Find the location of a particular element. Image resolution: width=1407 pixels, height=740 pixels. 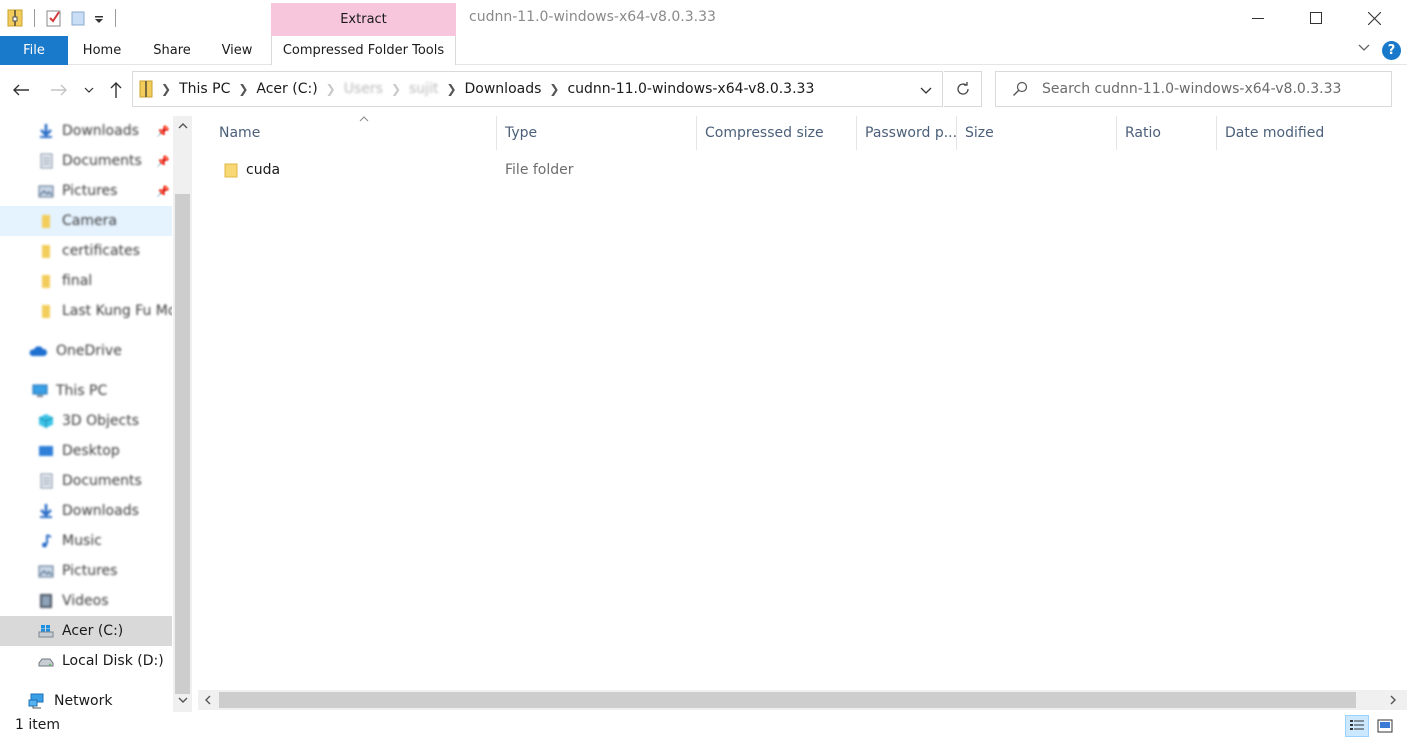

minimize-button is located at coordinates (1258, 18).